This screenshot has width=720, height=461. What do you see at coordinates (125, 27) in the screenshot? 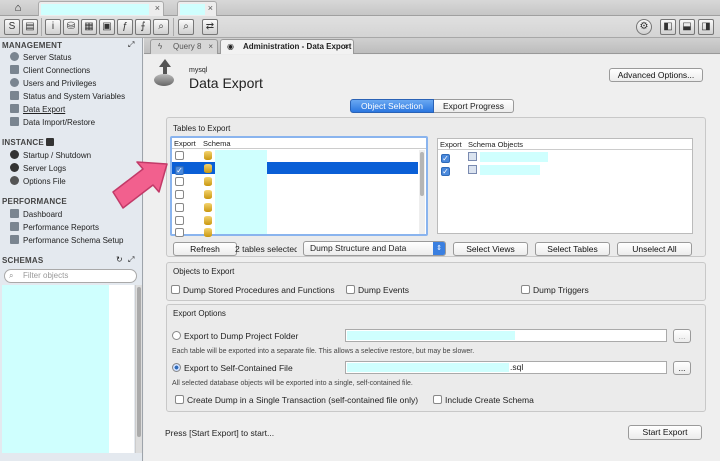
I see `create-procedure-icon: ƒ` at bounding box center [125, 27].